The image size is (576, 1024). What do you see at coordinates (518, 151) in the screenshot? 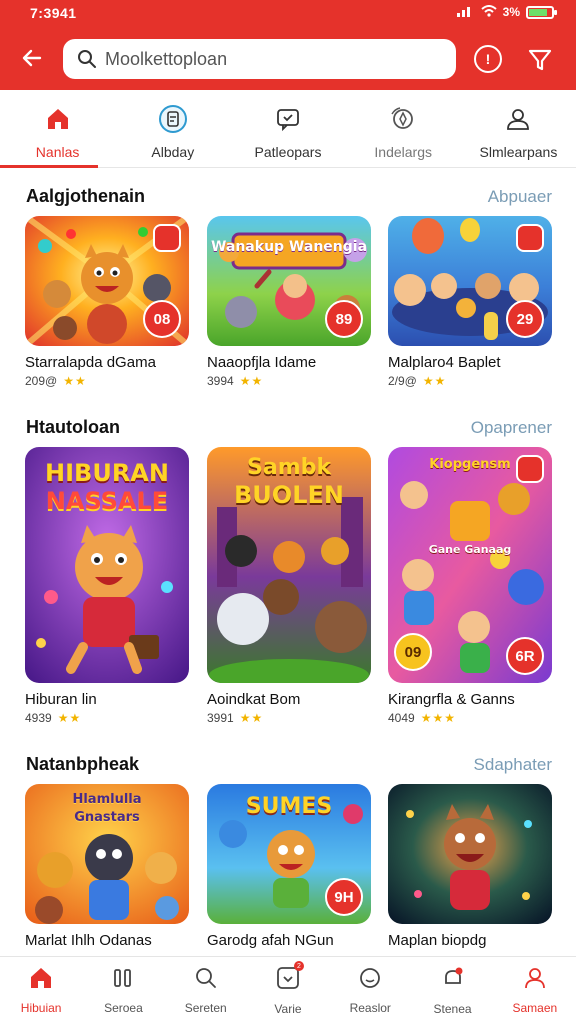
I see `tab-label: Slmlearpans` at bounding box center [518, 151].